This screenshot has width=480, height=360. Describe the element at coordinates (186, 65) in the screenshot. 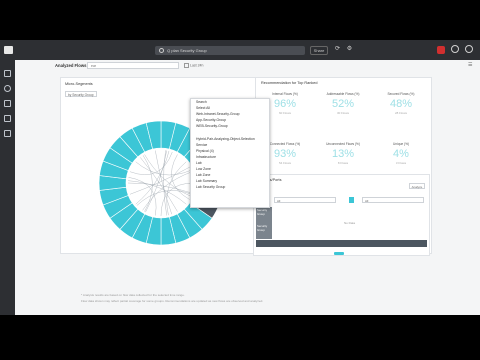

I see `checkbox-icon` at that location.